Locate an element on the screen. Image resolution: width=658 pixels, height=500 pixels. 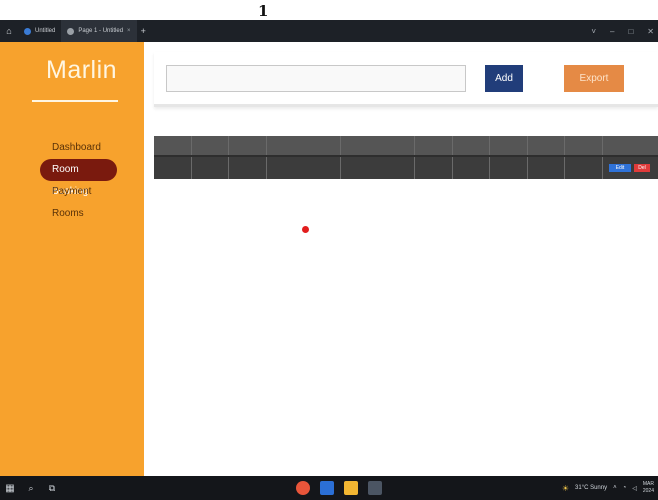
table-row: Edit Del is located at coordinates (406, 168).